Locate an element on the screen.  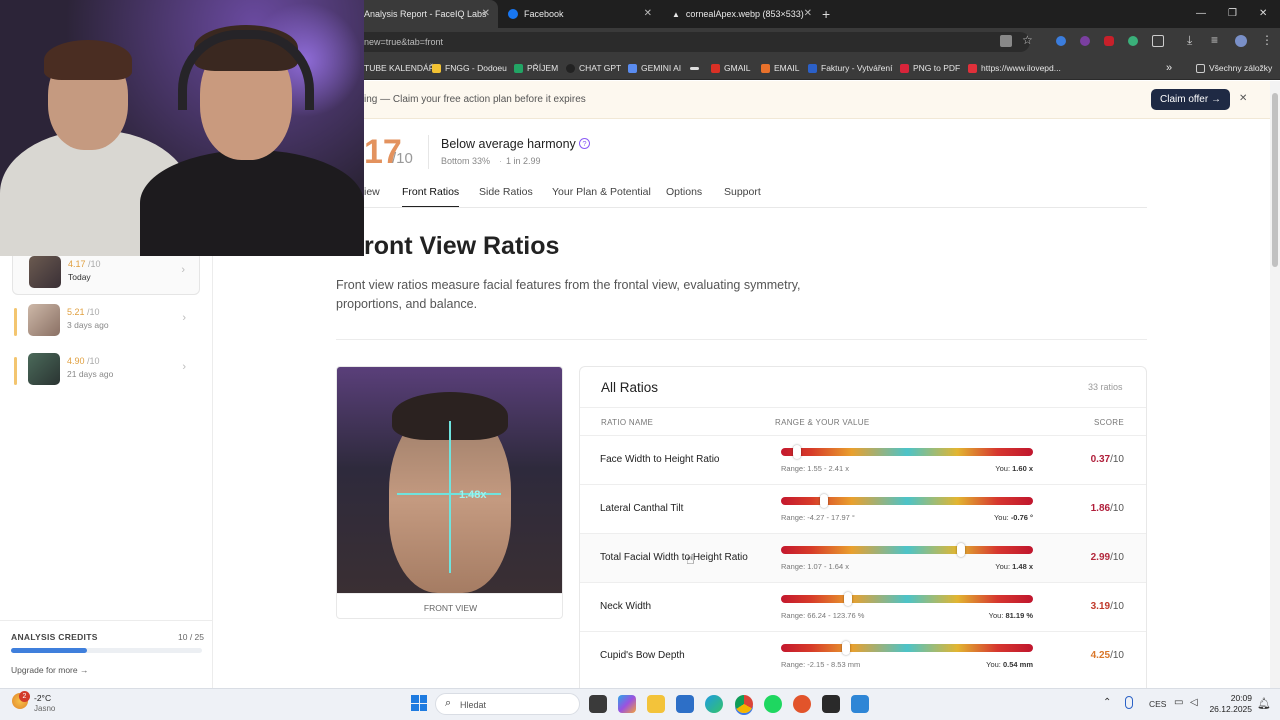
star-icon: ☆ is located at coordinates (1027, 40).